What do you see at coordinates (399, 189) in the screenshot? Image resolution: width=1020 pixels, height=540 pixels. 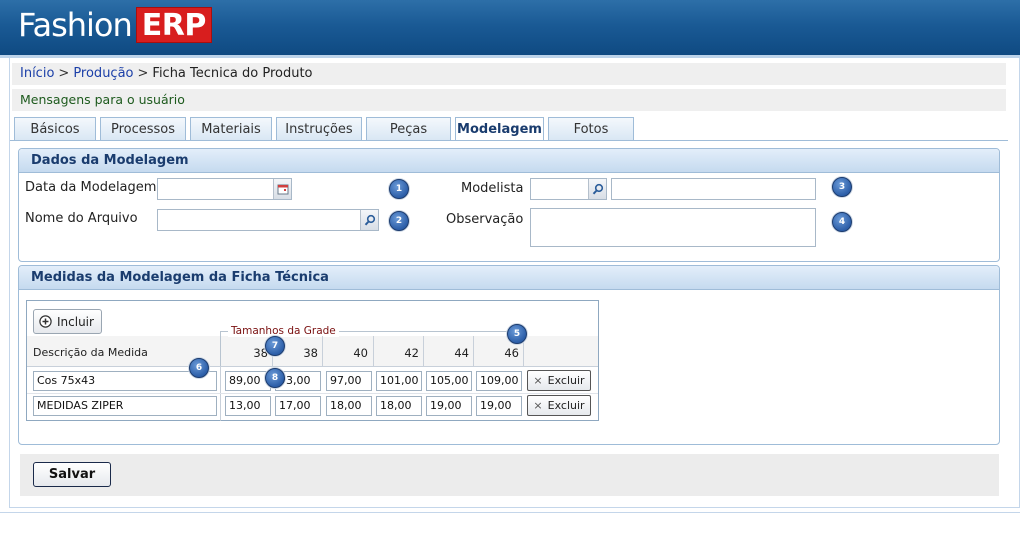 I see `marker-1: 1` at bounding box center [399, 189].